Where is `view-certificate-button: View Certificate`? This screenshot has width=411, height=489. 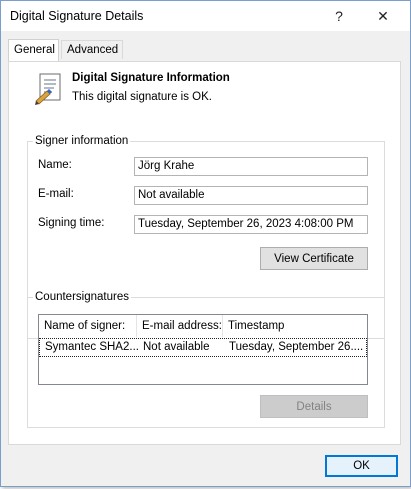
view-certificate-button: View Certificate is located at coordinates (314, 258).